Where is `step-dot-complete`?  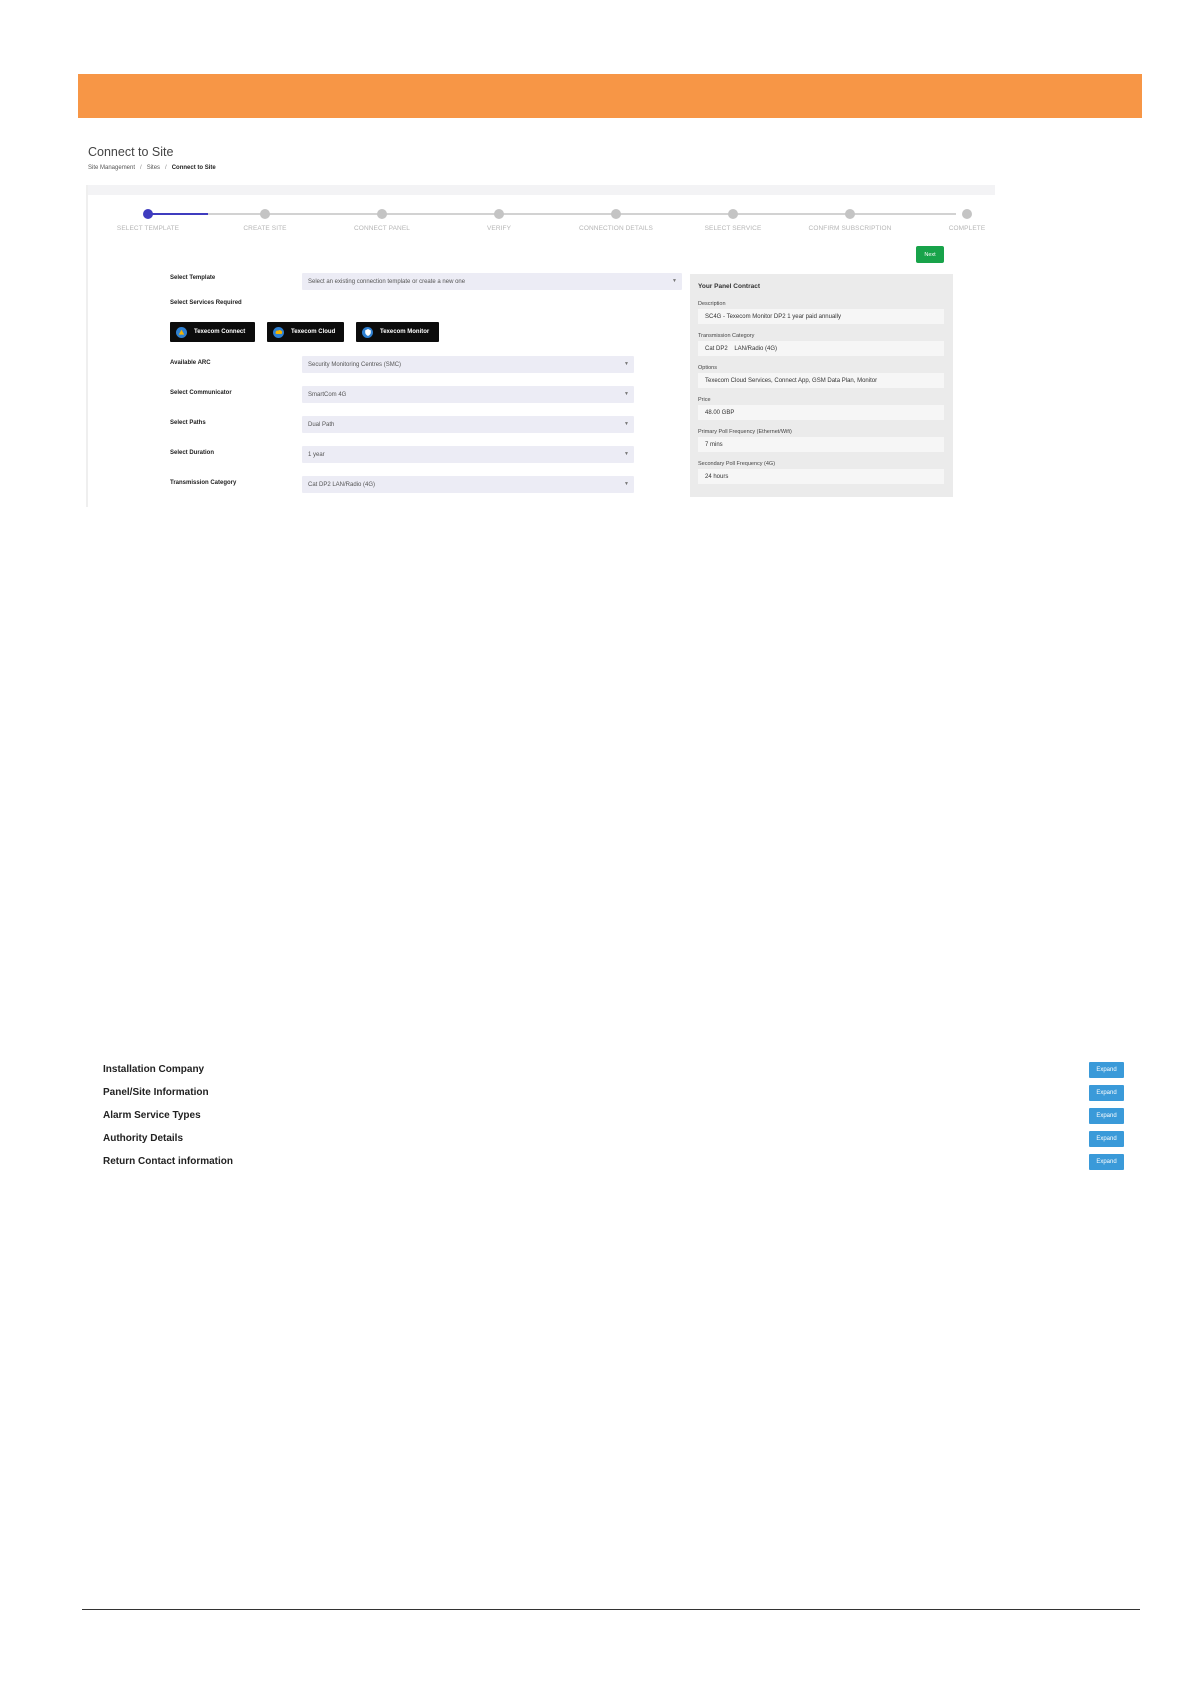
step-dot-complete is located at coordinates (967, 214).